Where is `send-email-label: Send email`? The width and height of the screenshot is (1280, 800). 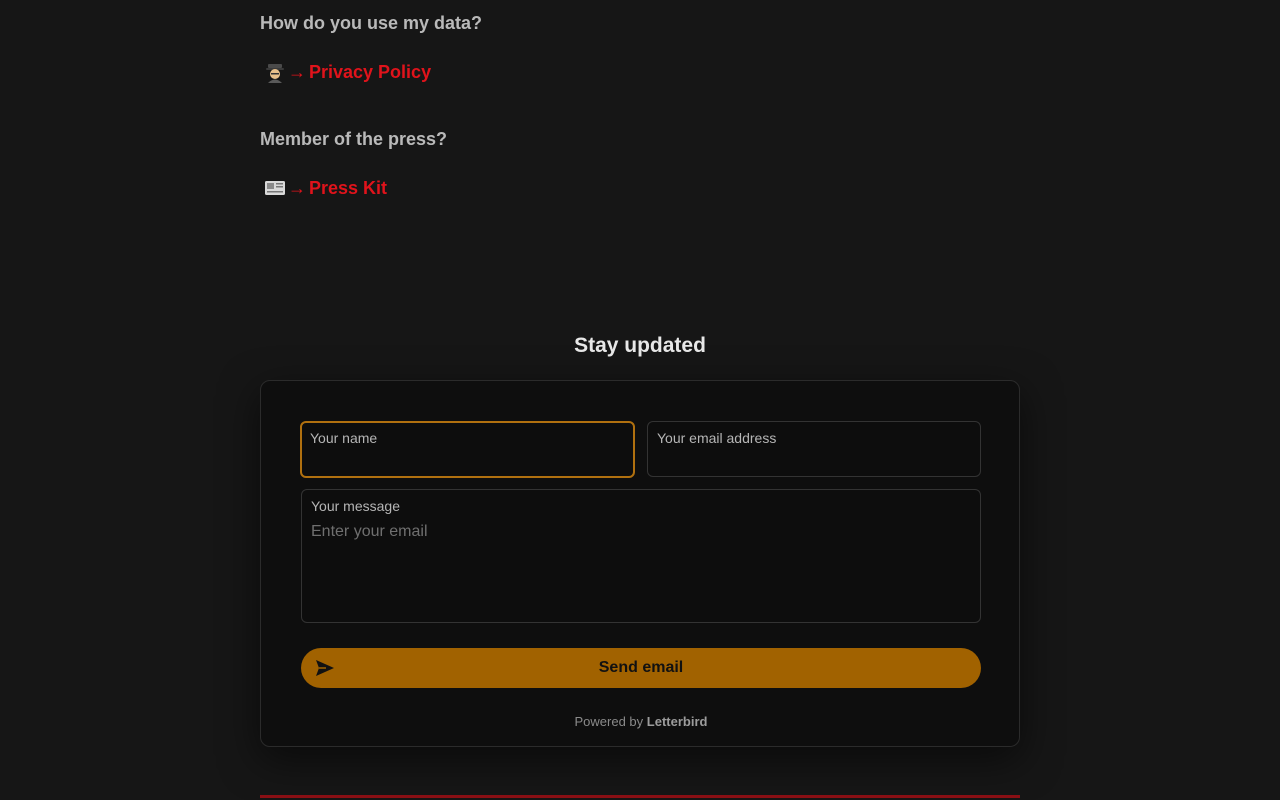
send-email-label: Send email is located at coordinates (641, 667).